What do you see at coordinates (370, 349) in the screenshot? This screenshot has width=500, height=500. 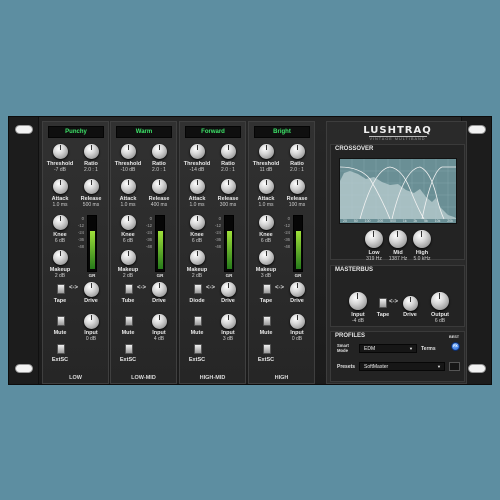 I see `smart-mode-value: EDM` at bounding box center [370, 349].